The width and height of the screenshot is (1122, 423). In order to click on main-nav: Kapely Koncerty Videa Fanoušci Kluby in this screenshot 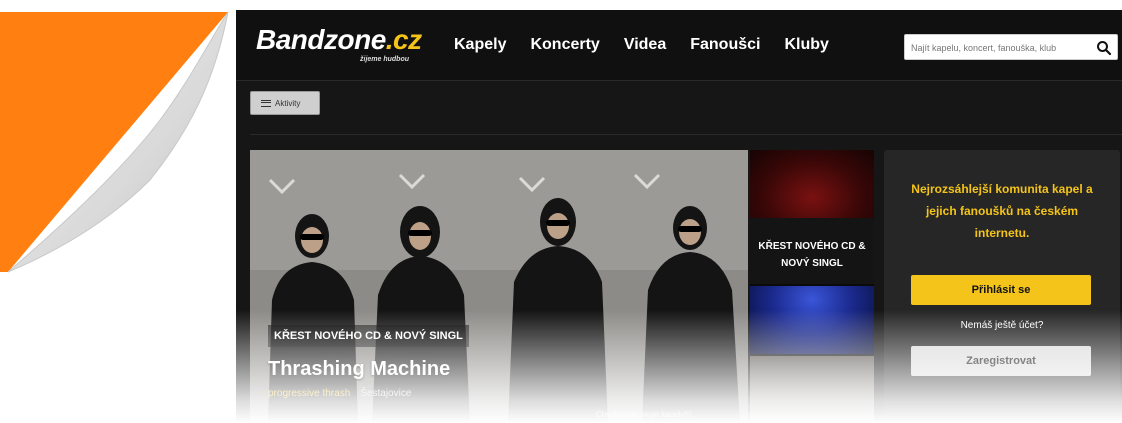, I will do `click(653, 45)`.